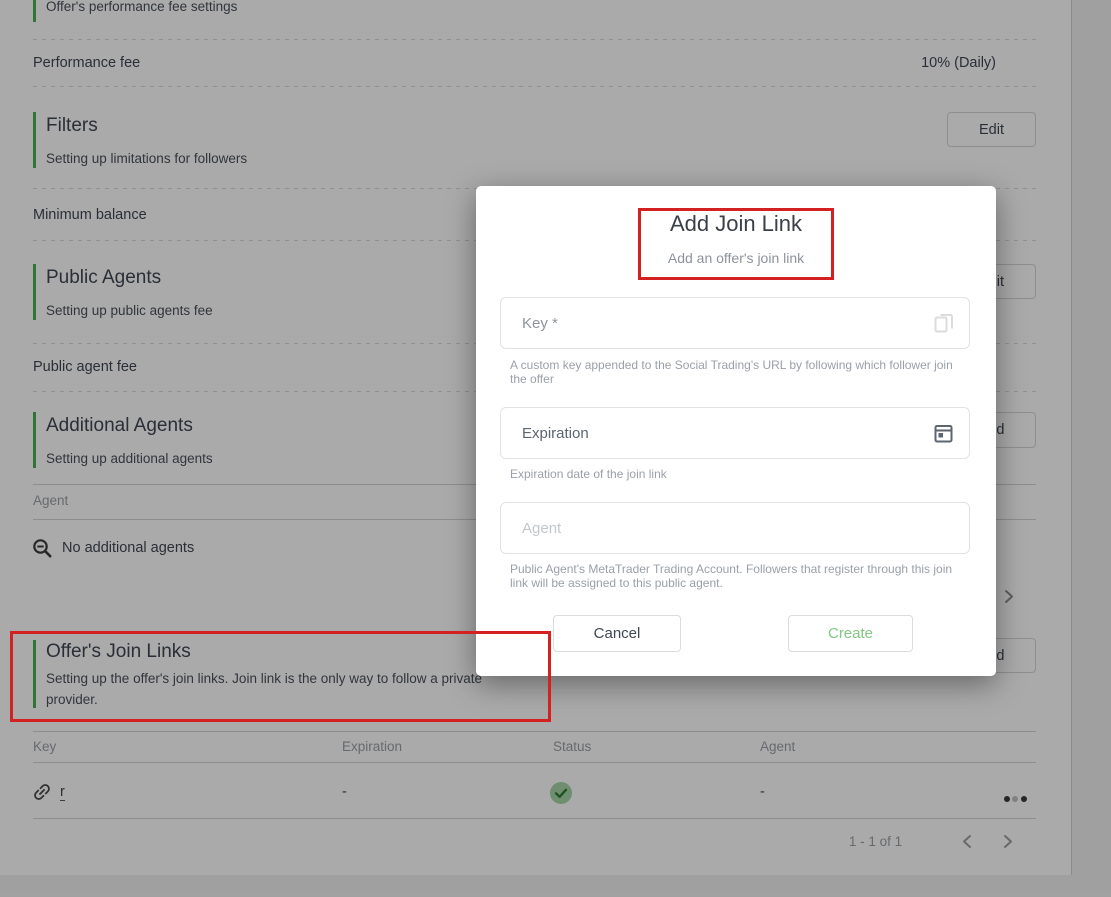  Describe the element at coordinates (542, 528) in the screenshot. I see `agent-input-placeholder: Agent` at that location.